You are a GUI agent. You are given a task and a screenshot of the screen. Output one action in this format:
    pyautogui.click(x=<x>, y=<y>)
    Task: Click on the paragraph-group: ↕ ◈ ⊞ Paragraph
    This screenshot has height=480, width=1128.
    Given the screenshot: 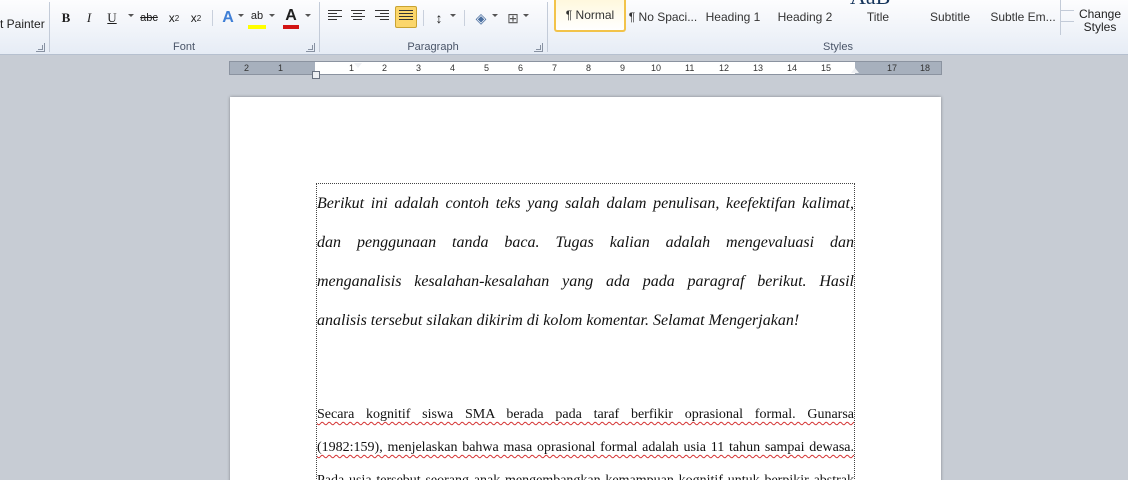 What is the action you would take?
    pyautogui.click(x=433, y=27)
    